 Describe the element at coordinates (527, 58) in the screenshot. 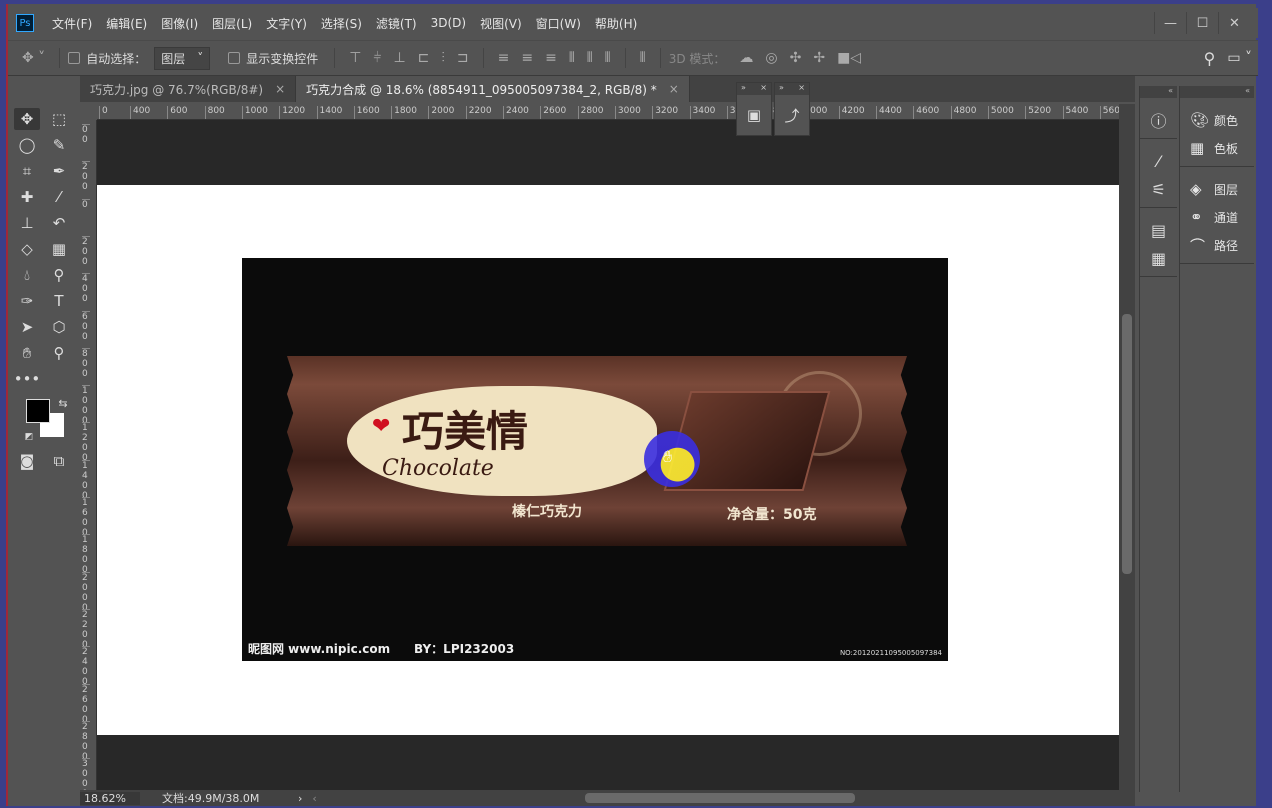

I see `distribute-vcenter-icon: ≡` at that location.